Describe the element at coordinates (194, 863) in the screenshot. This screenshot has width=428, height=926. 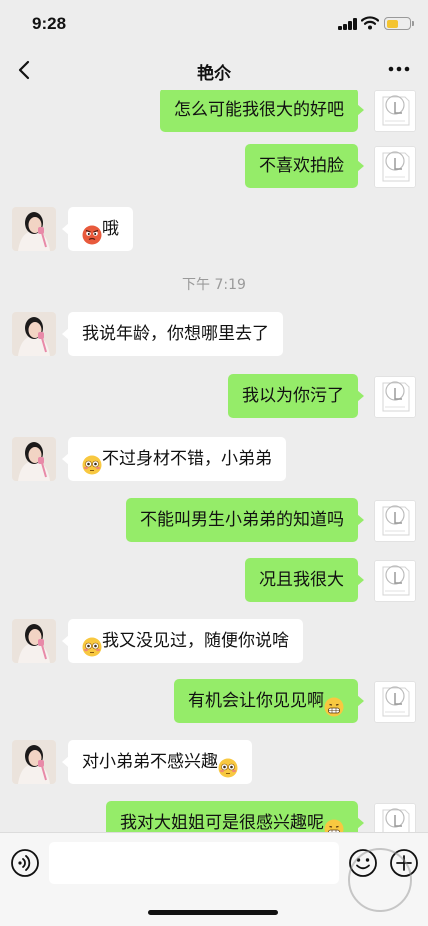
I see `message-input` at that location.